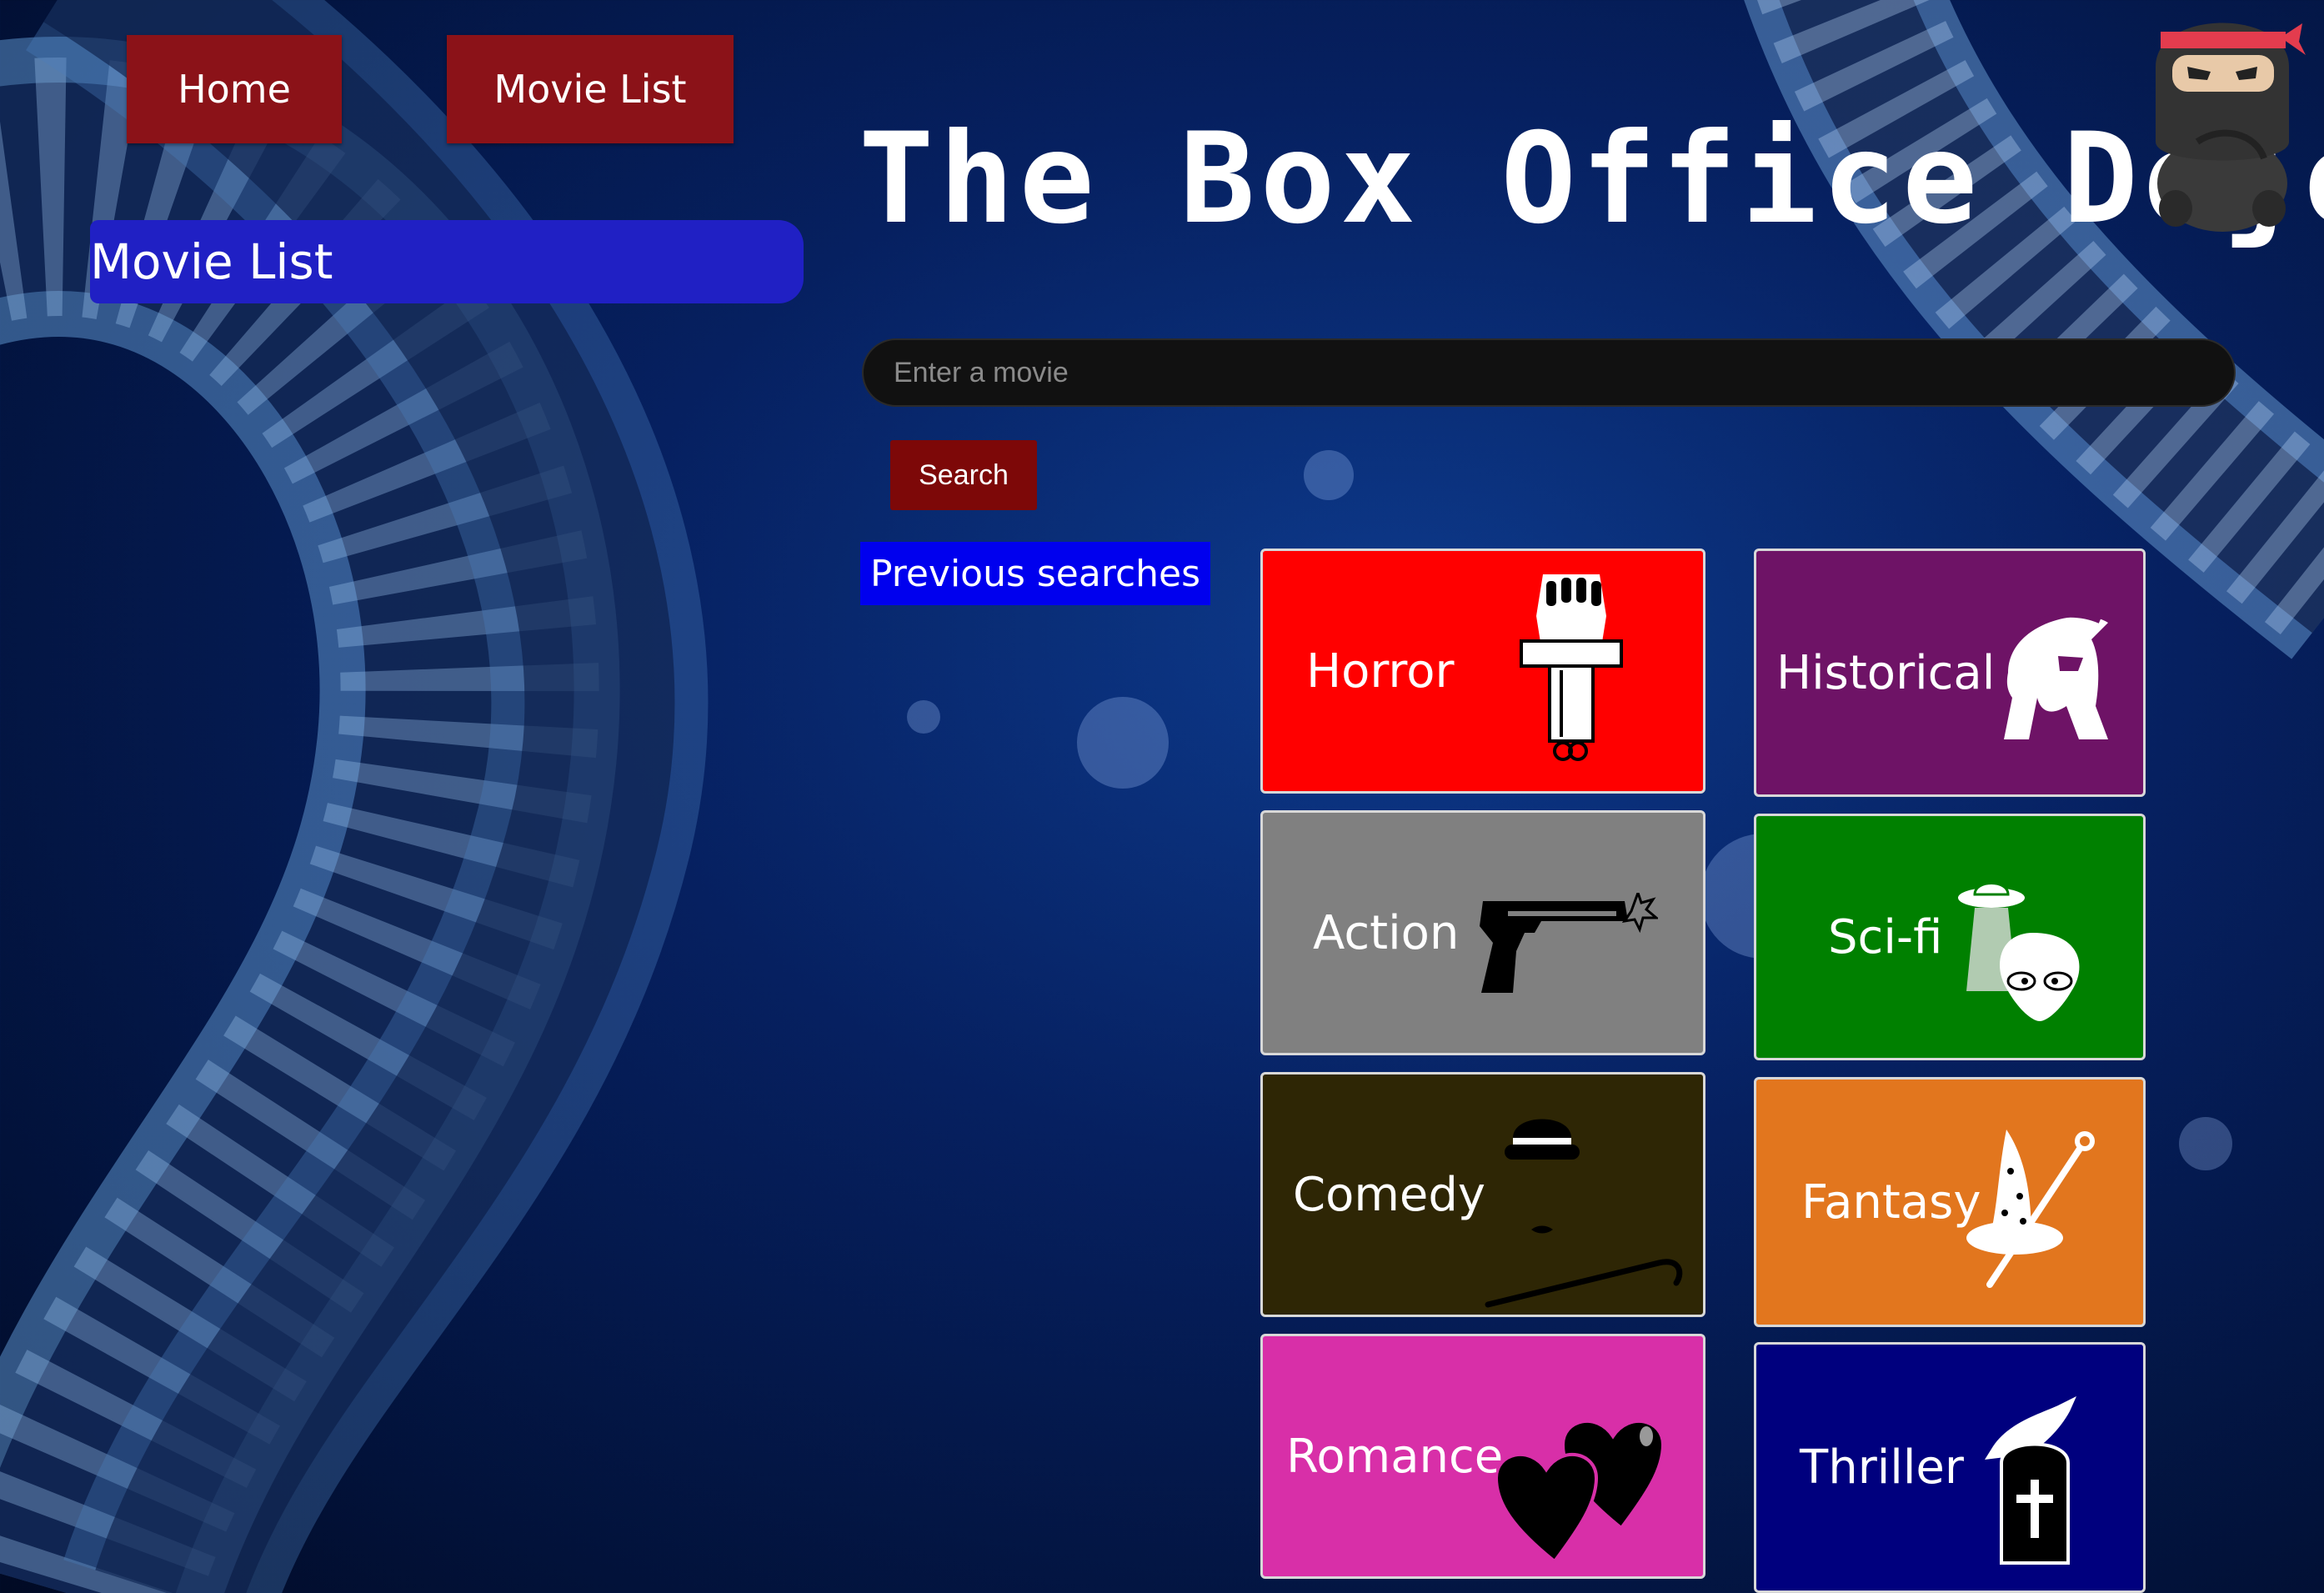  I want to click on genre-label: Sci-fi, so click(1886, 937).